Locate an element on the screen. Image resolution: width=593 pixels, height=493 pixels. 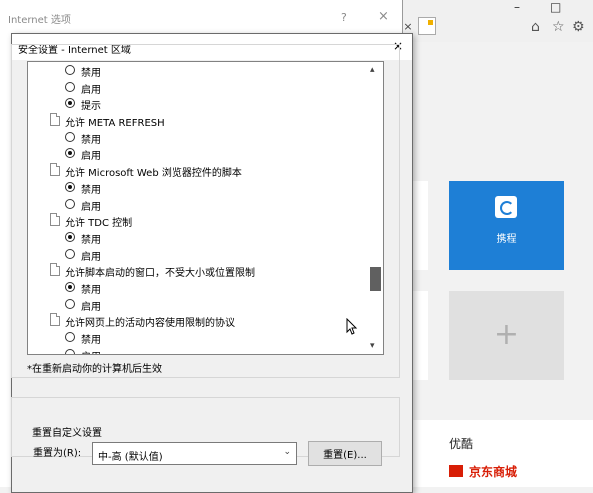
ctrip-logo-icon is located at coordinates (506, 207).